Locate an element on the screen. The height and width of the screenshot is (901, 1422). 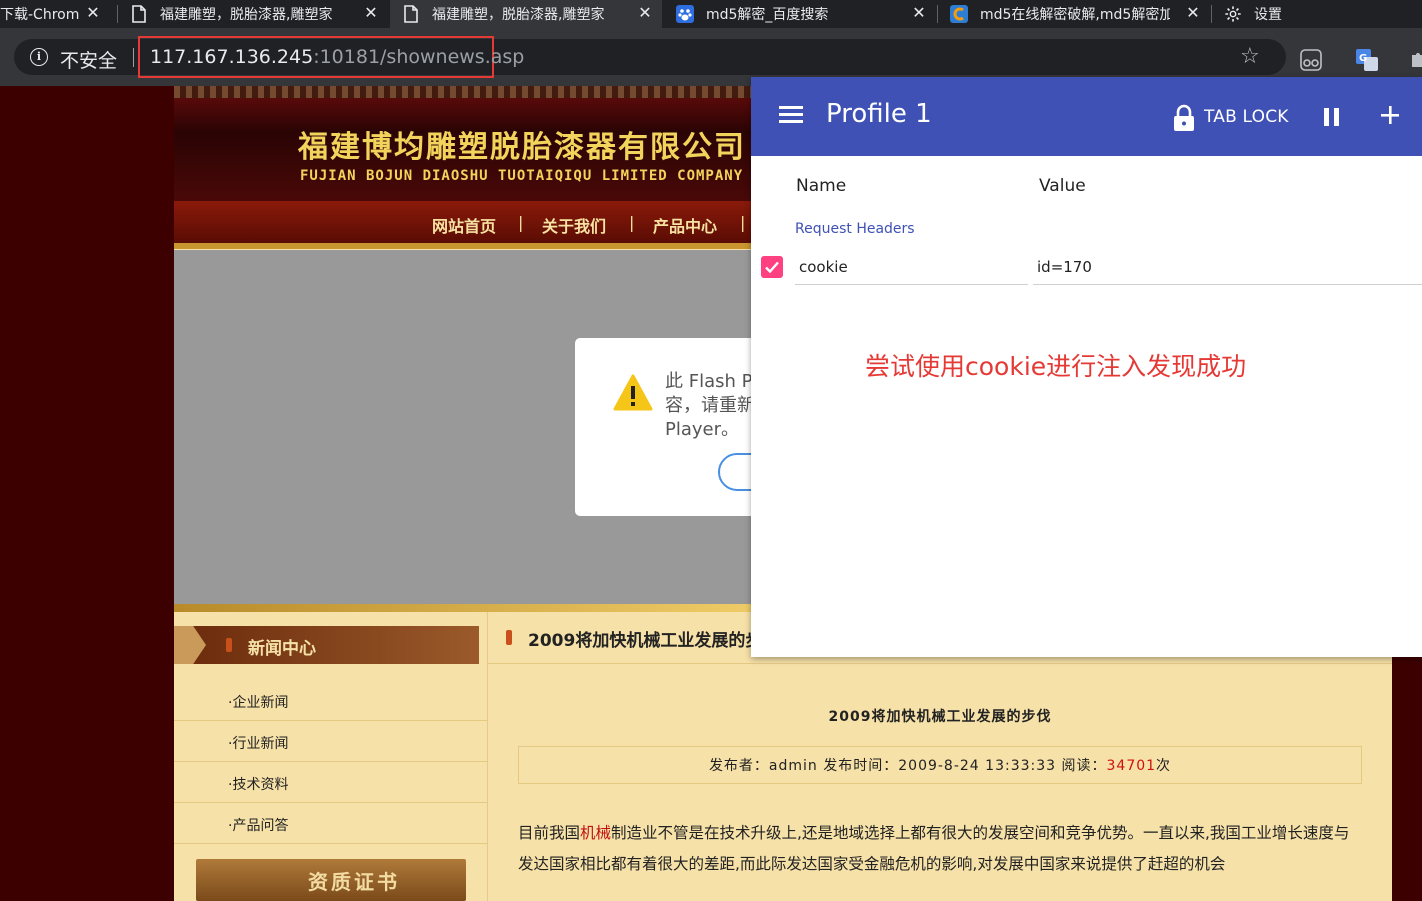
modheader-app-bar: Profile 1 TAB LOCK is located at coordinates (1086, 116).